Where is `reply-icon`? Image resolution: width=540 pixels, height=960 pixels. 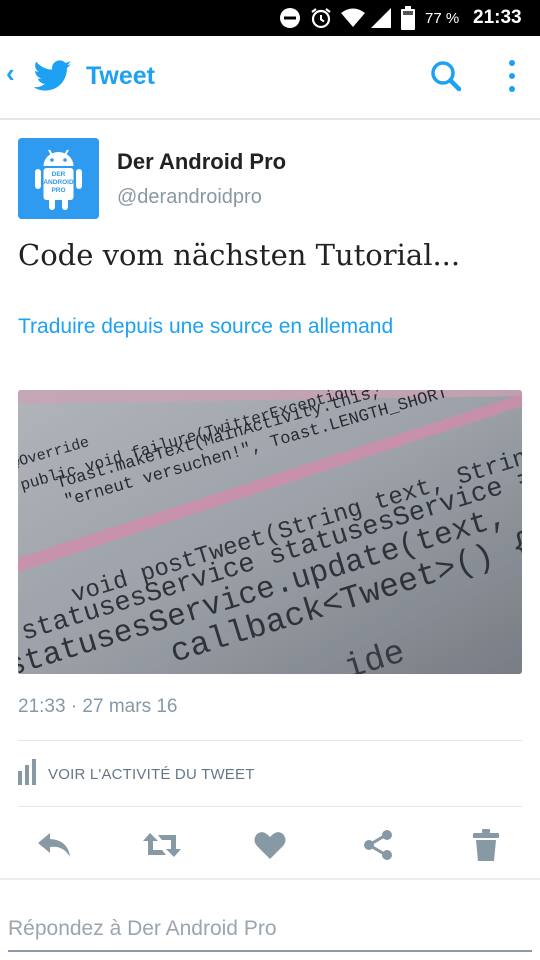 reply-icon is located at coordinates (54, 845).